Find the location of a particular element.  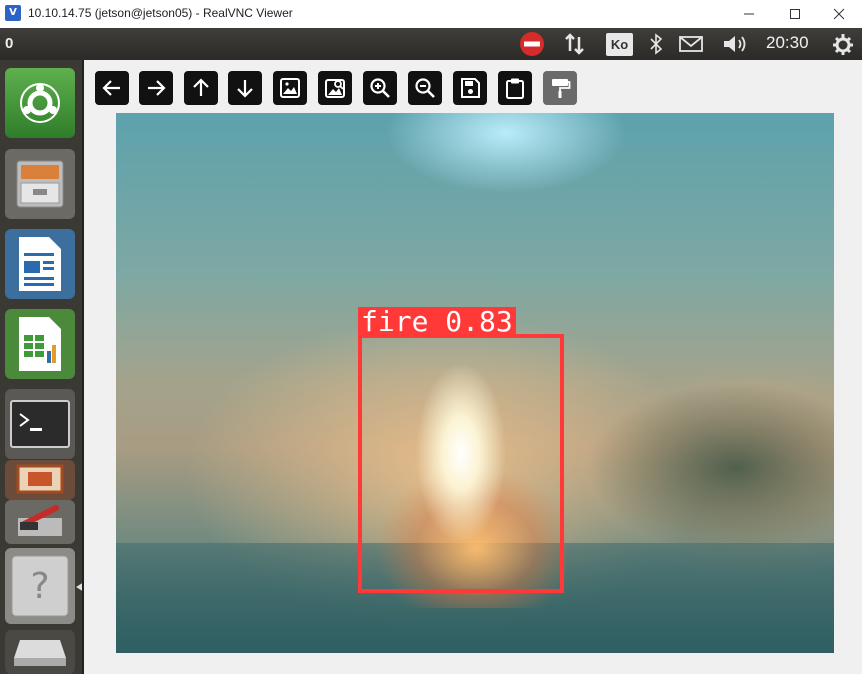

arrow-left-icon is located at coordinates (111, 88).